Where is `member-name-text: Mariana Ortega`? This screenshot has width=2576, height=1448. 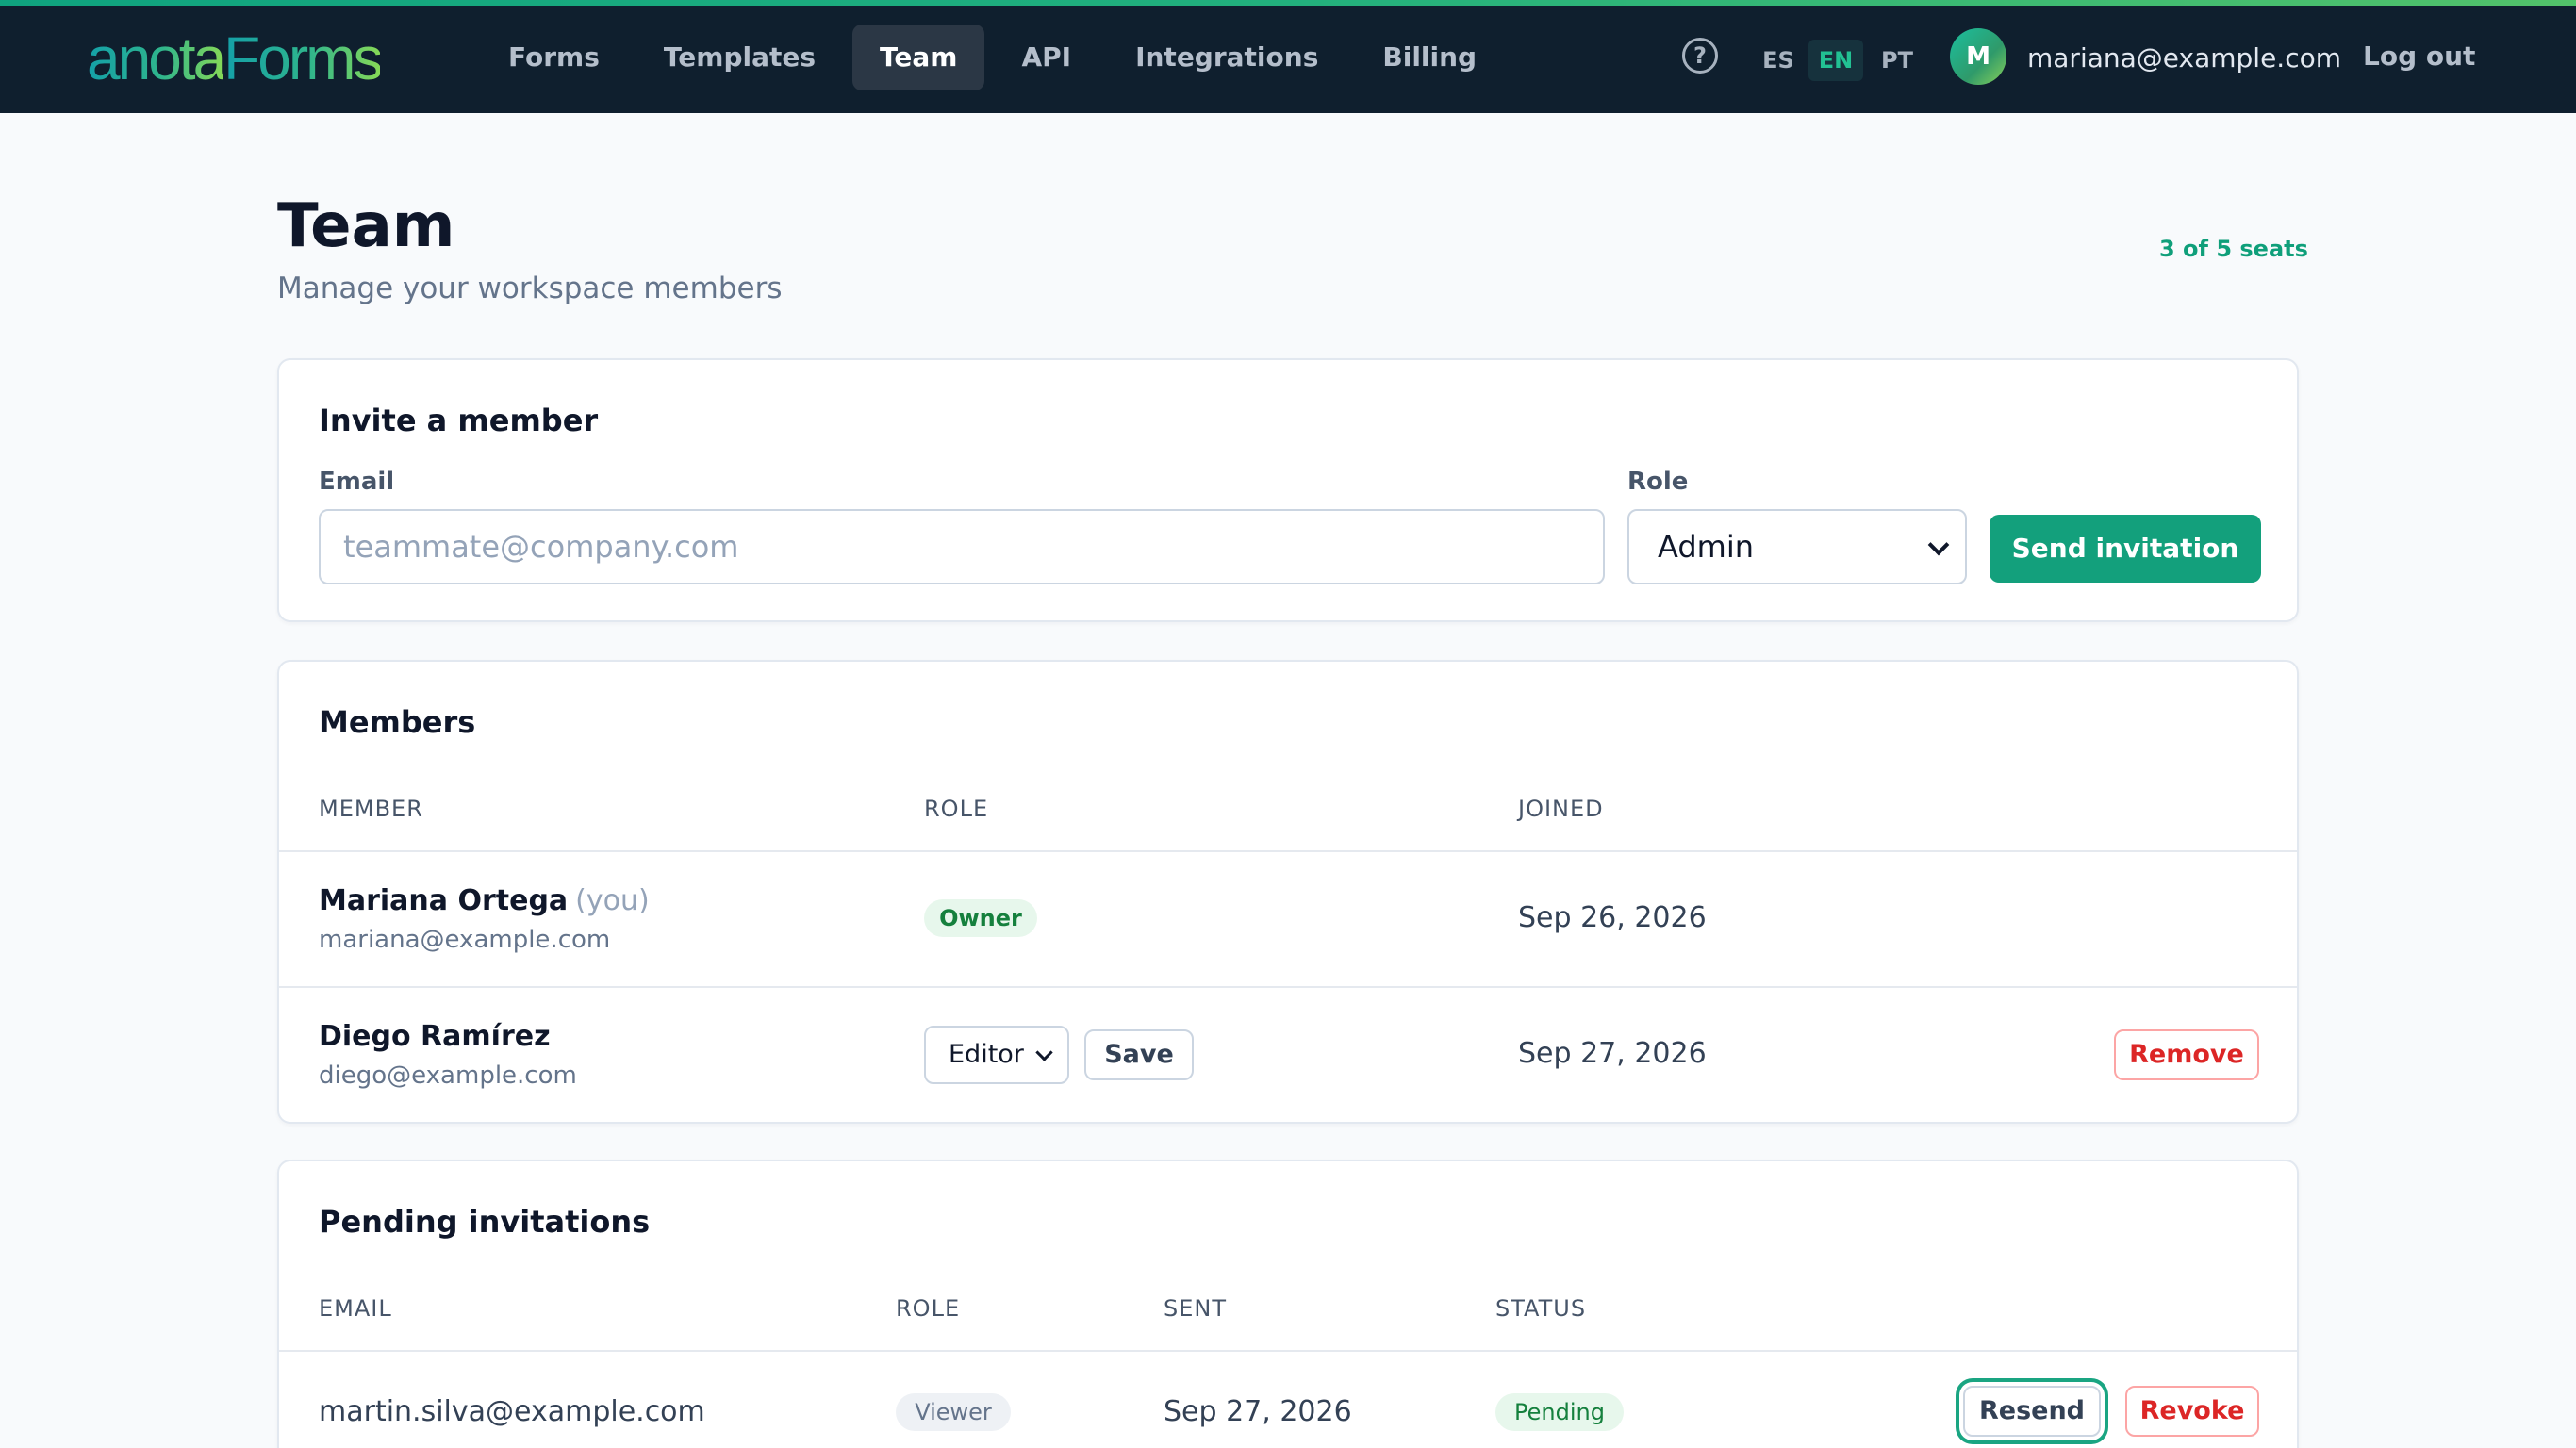 member-name-text: Mariana Ortega is located at coordinates (444, 900).